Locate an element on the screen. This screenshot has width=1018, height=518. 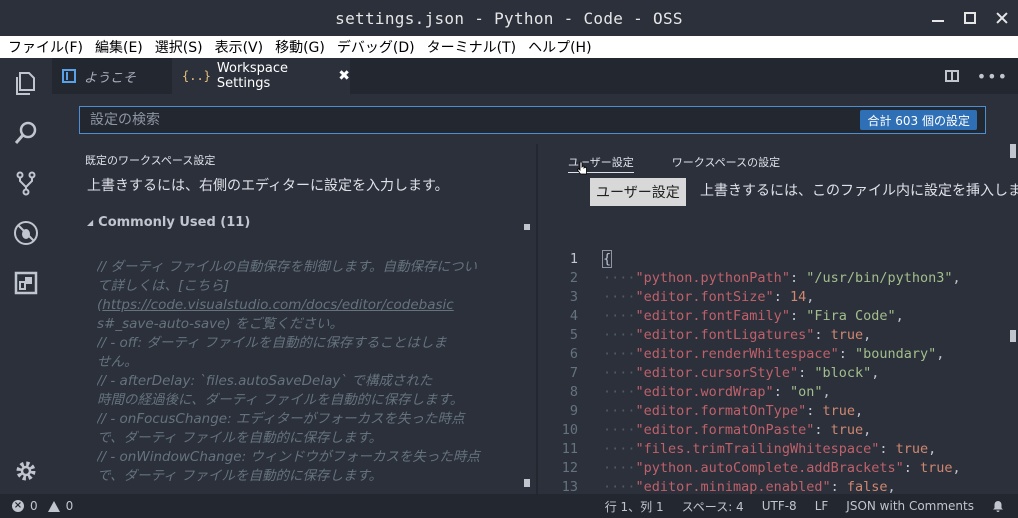
tab-welcome: ようこそ is located at coordinates (112, 76).